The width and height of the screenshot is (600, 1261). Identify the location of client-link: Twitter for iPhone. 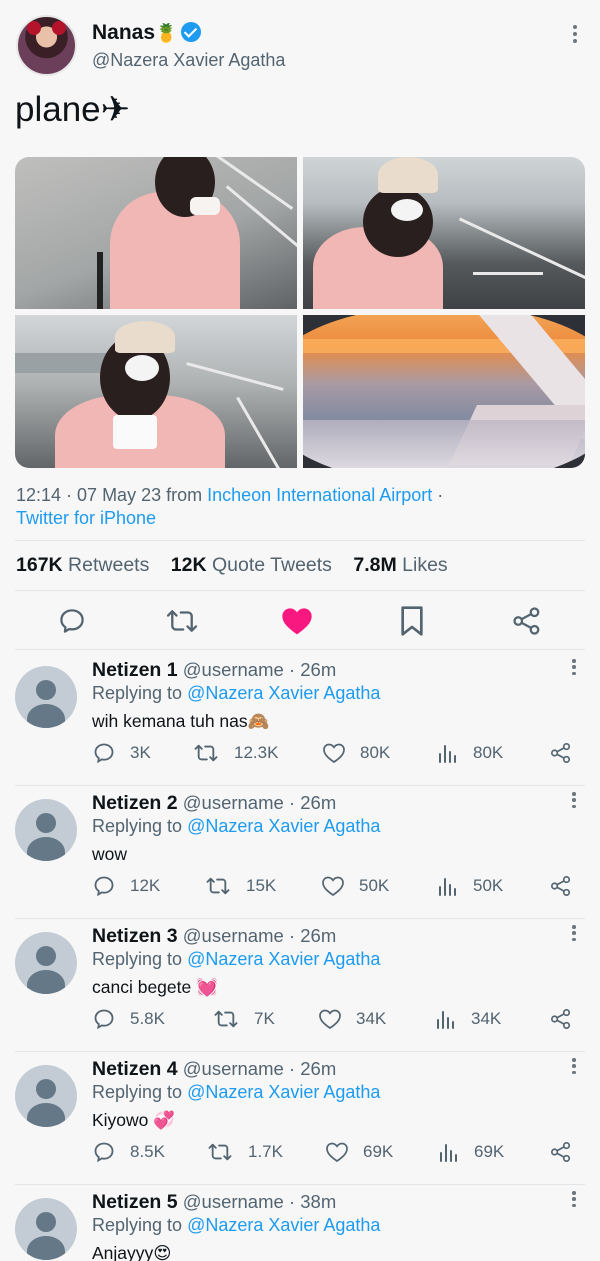
(86, 518).